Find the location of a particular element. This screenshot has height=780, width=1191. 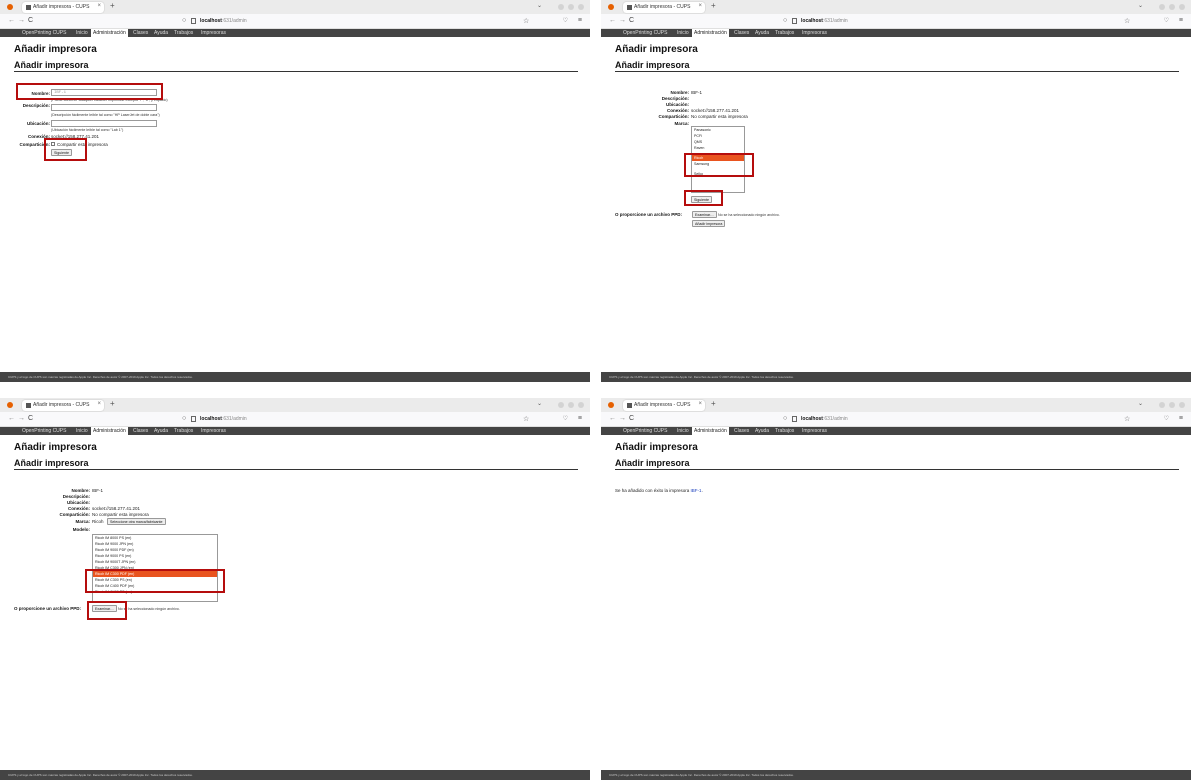

ubicacion-label: Ubicación: is located at coordinates (38, 123).